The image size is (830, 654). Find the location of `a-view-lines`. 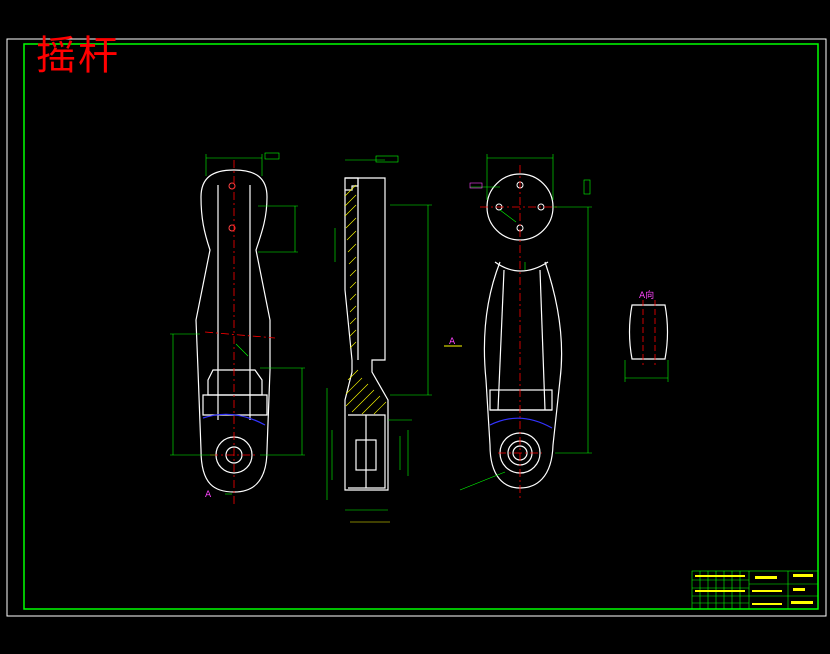

a-view-lines is located at coordinates (649, 332).